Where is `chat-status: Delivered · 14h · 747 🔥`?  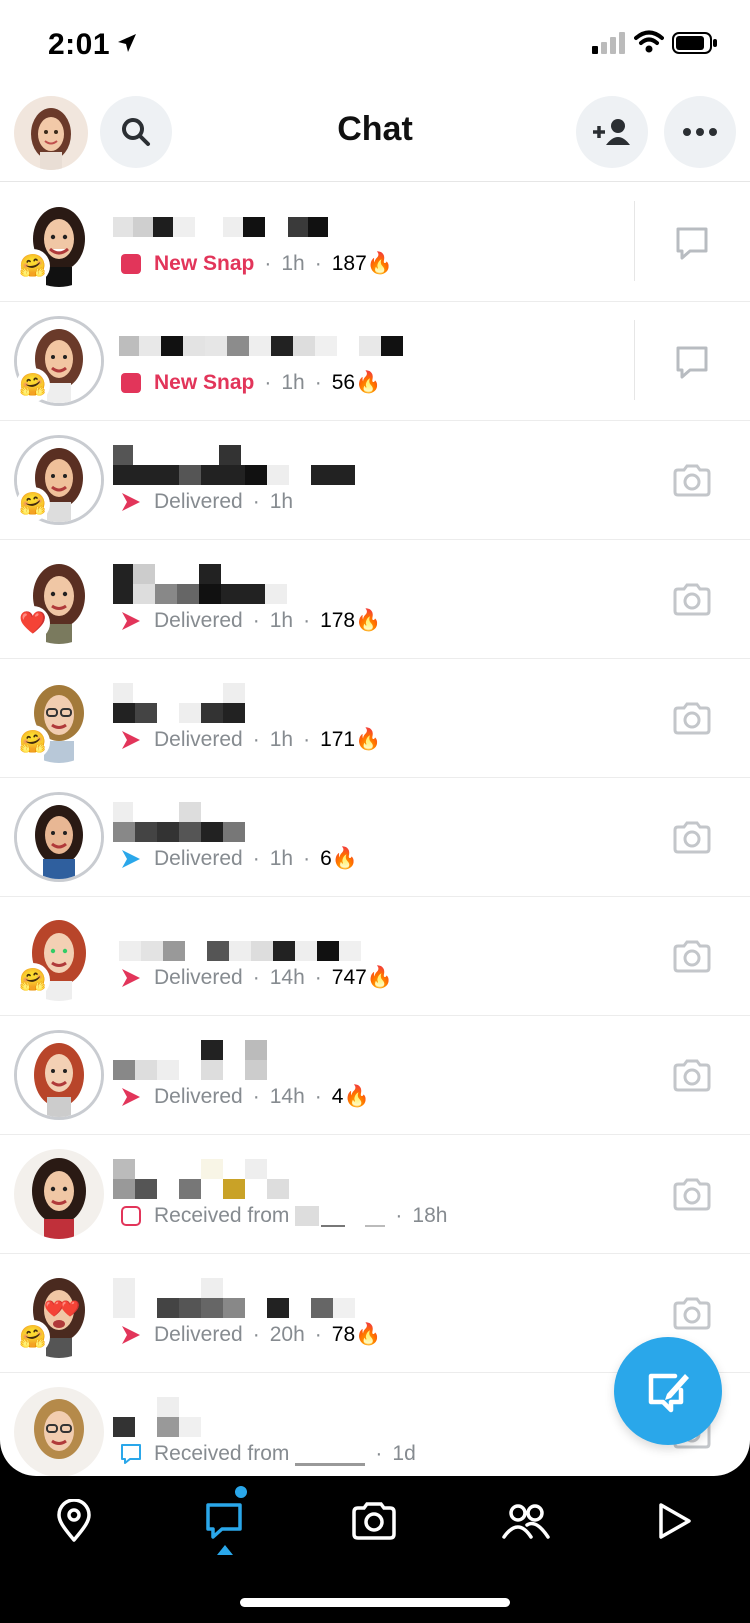 chat-status: Delivered · 14h · 747 🔥 is located at coordinates (256, 978).